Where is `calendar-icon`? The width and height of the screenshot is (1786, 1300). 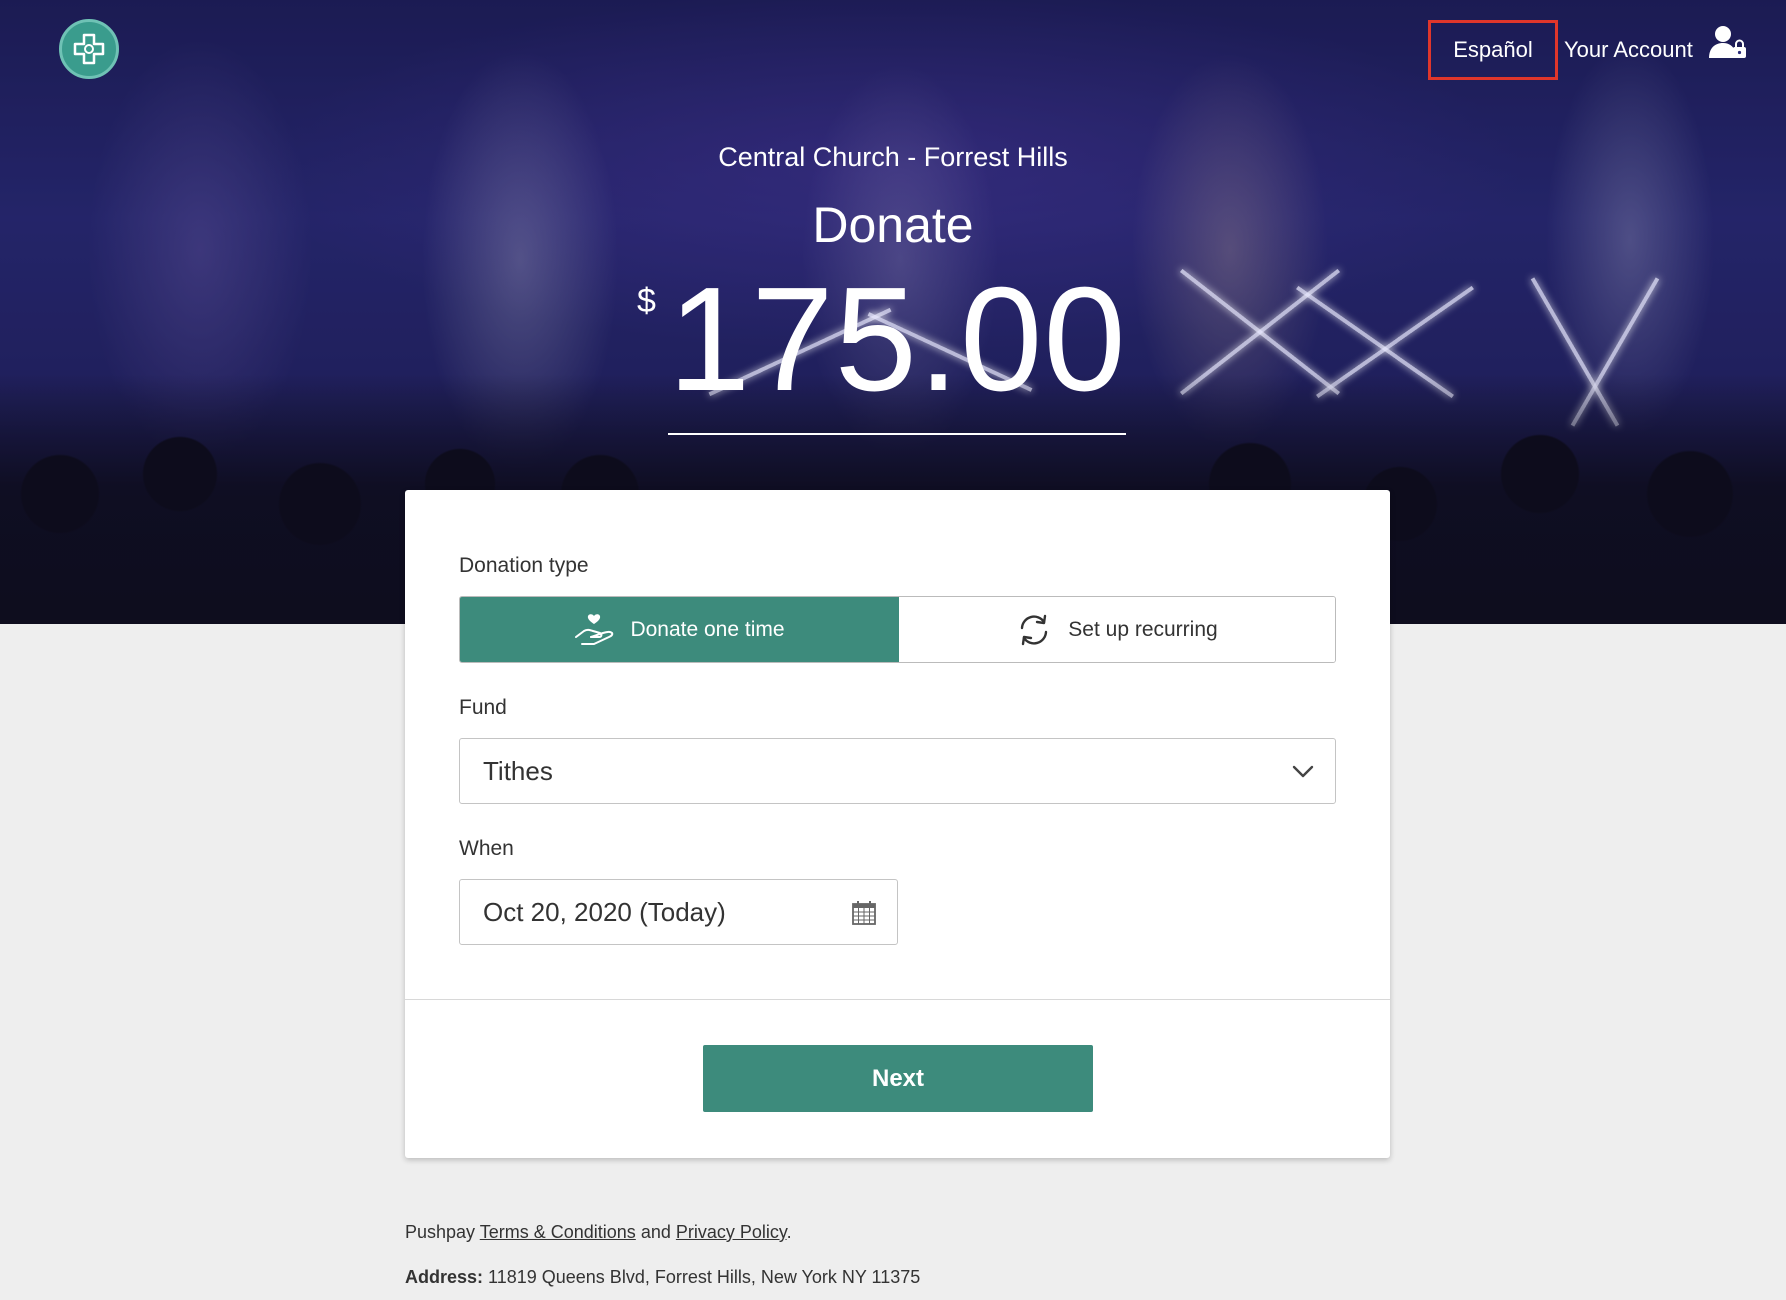
calendar-icon is located at coordinates (864, 913).